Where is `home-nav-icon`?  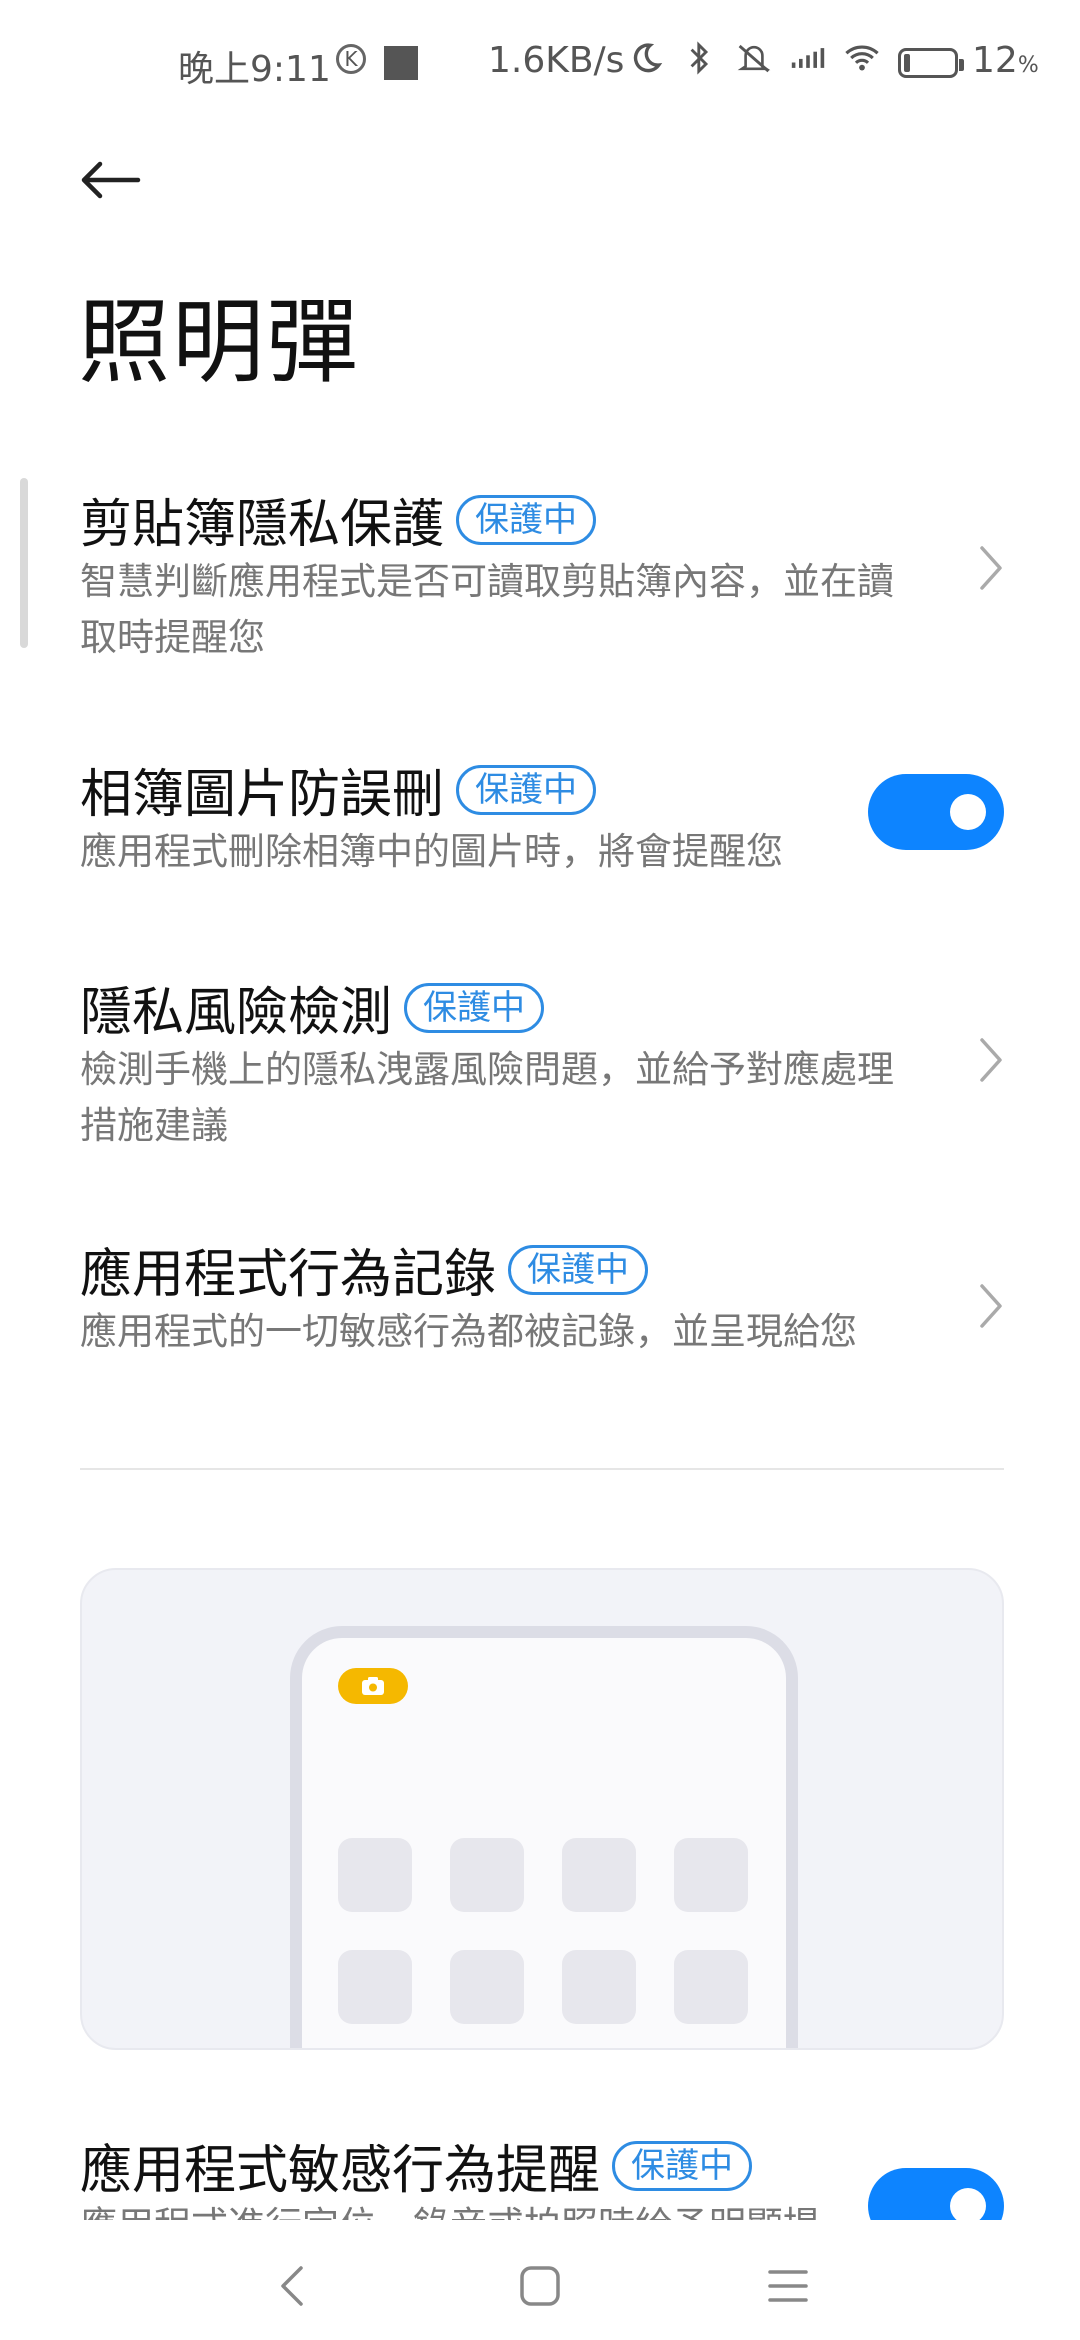 home-nav-icon is located at coordinates (540, 2286).